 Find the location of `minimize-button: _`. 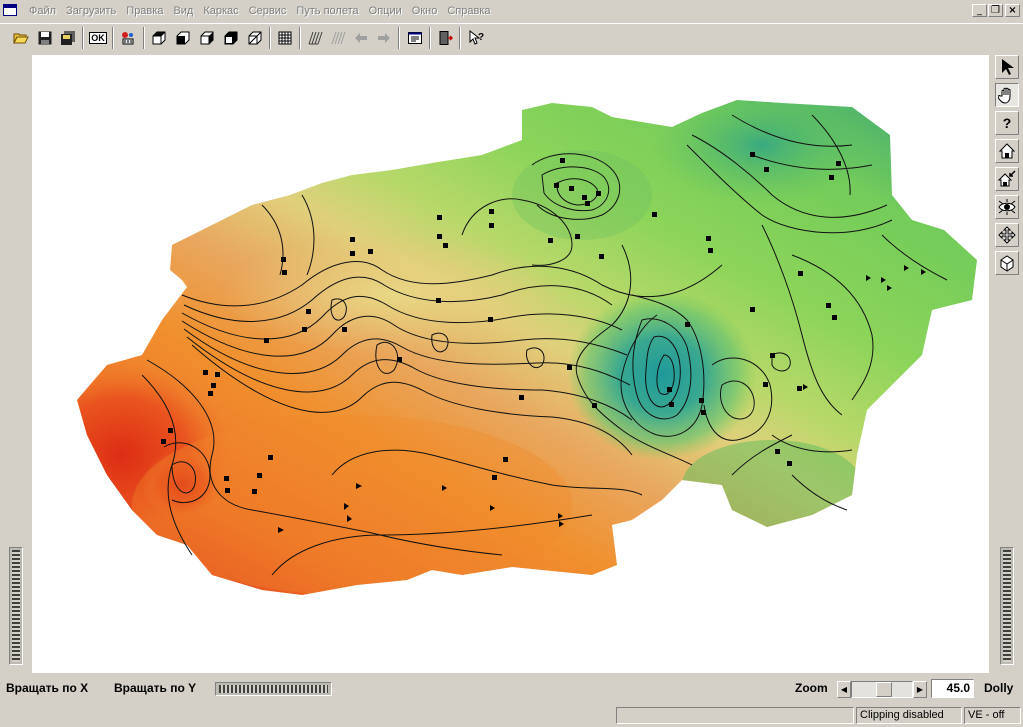

minimize-button: _ is located at coordinates (979, 10).